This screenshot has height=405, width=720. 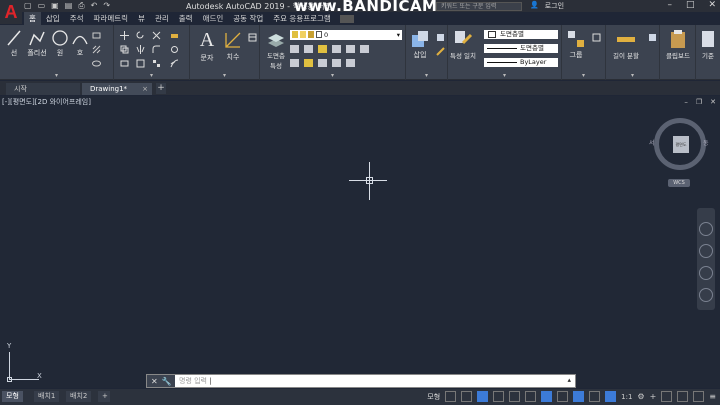 I want to click on offset-icon, so click(x=174, y=63).